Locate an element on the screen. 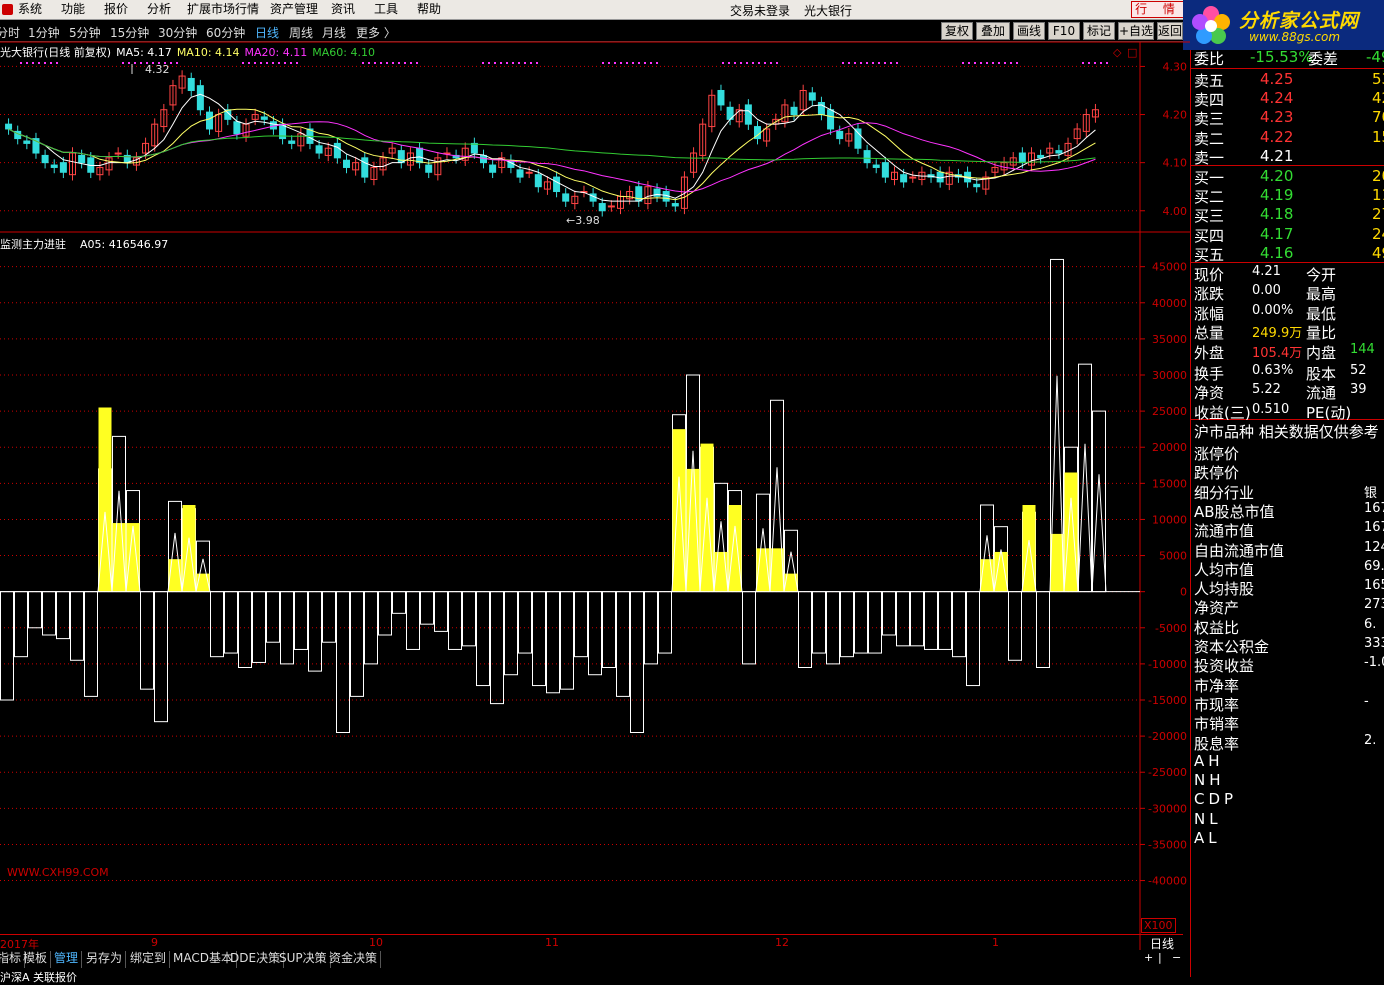 The image size is (1384, 985). indicator-axis-label: -5000 is located at coordinates (1171, 628).